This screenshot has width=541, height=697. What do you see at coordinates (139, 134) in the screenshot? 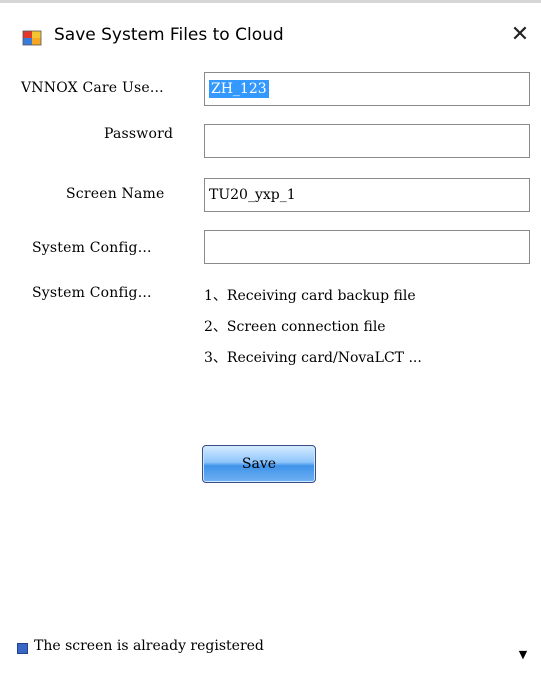
I see `password-label: Password` at bounding box center [139, 134].